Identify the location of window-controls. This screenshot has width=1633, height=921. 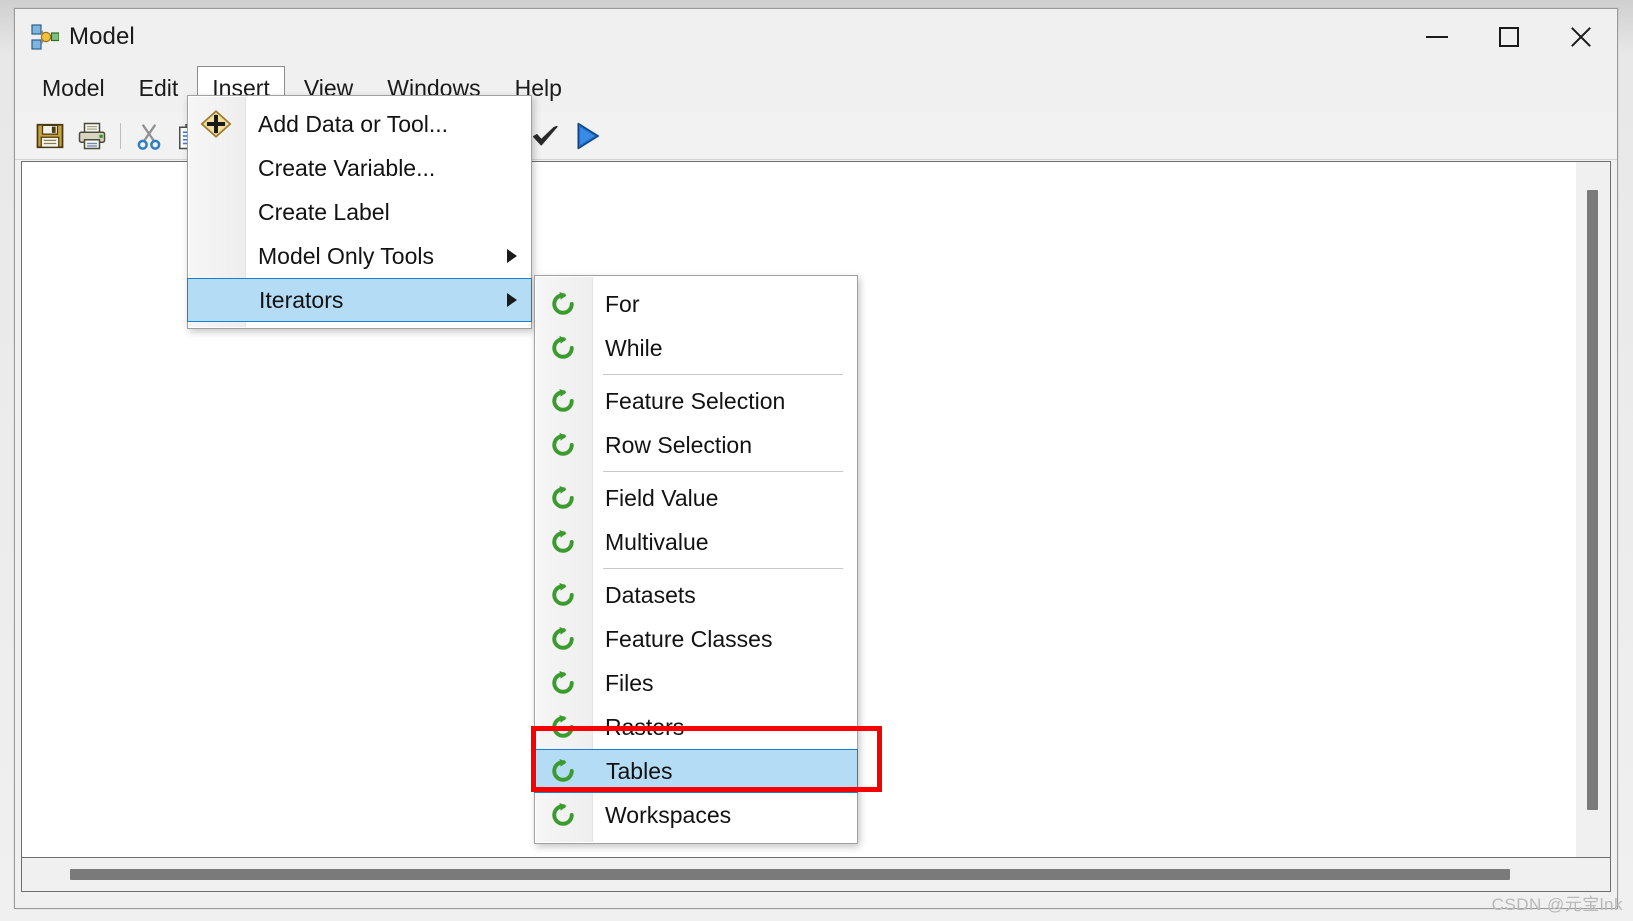
(1509, 36).